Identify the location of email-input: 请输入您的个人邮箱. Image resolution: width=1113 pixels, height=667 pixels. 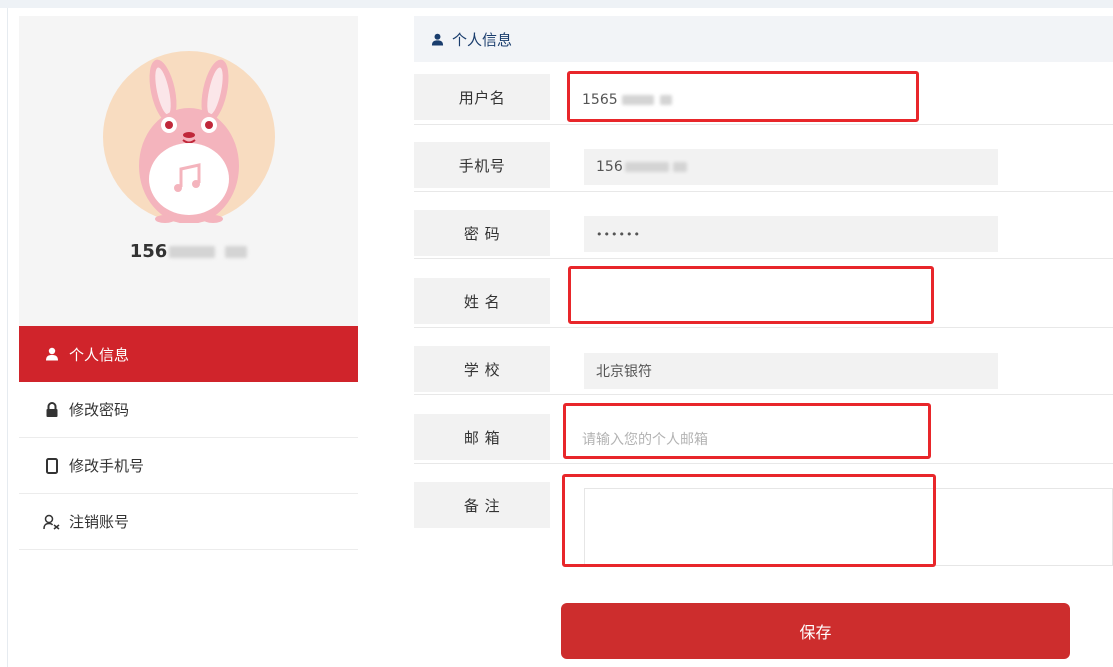
(747, 439).